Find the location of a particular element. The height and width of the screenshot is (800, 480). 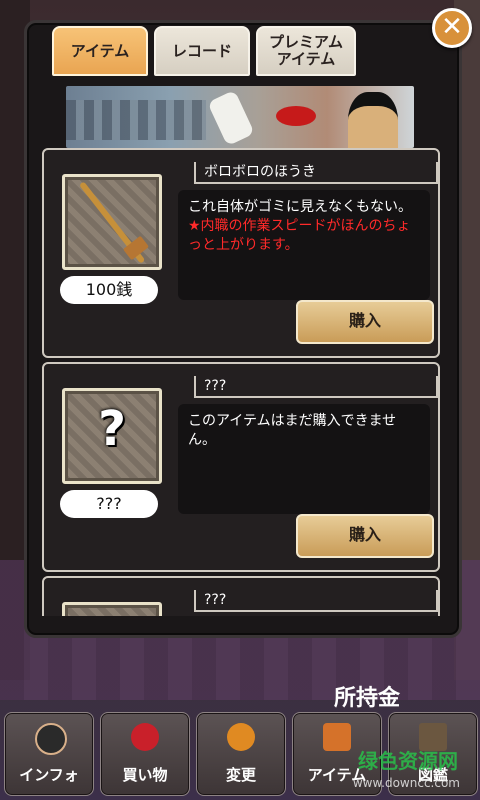

shopkeeper-avatar is located at coordinates (373, 120).